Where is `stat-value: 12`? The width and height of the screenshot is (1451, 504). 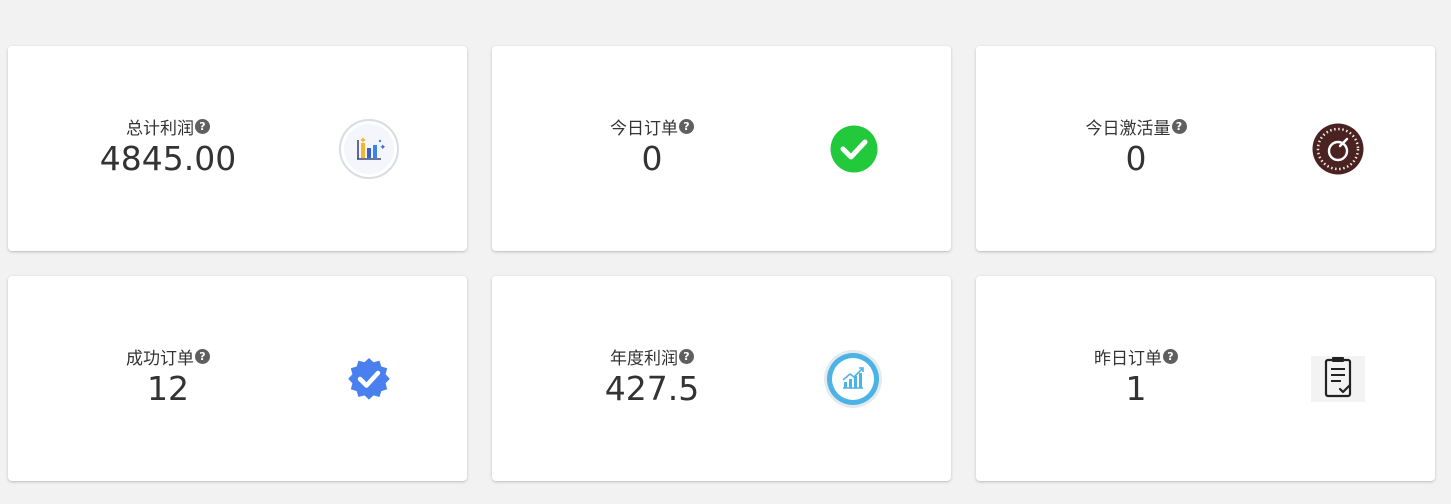
stat-value: 12 is located at coordinates (168, 388).